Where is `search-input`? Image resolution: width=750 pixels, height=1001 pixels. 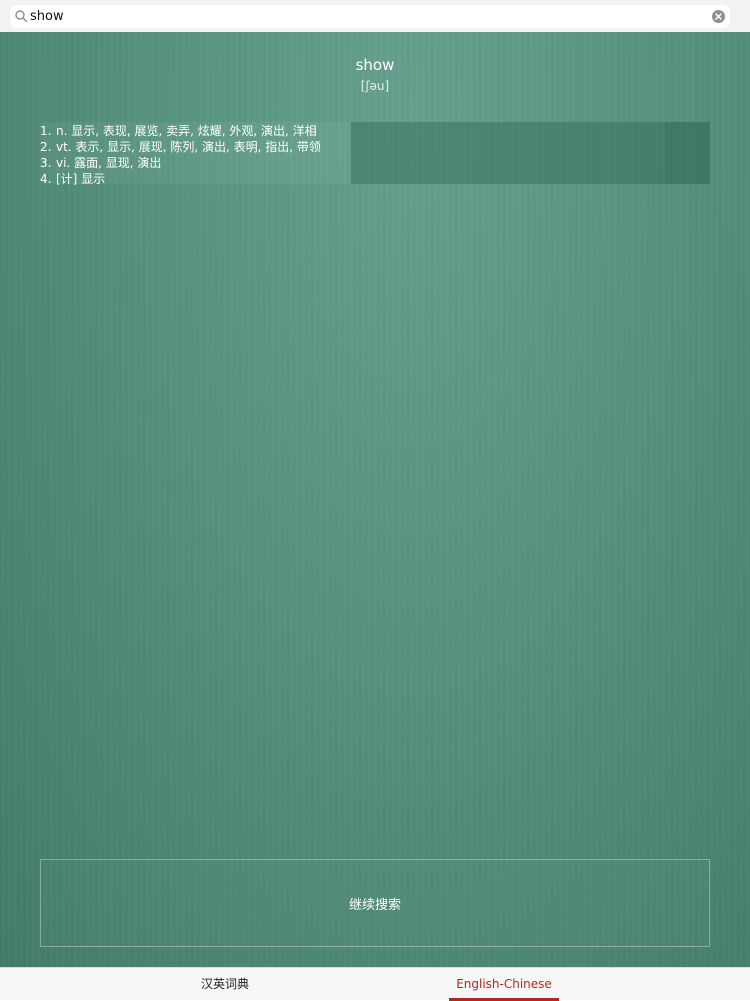
search-input is located at coordinates (365, 16).